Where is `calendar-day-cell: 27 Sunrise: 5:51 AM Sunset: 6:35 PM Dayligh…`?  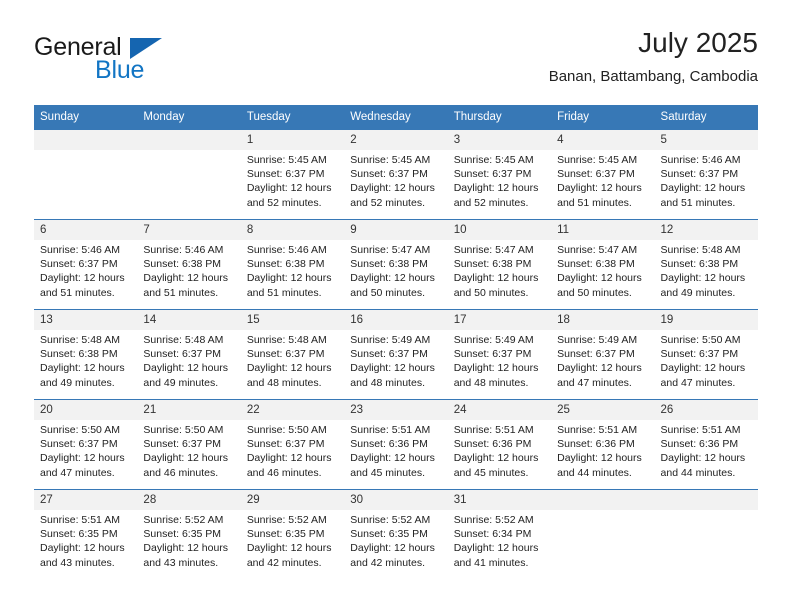
calendar-day-cell: 27 Sunrise: 5:51 AM Sunset: 6:35 PM Dayligh… is located at coordinates (86, 534).